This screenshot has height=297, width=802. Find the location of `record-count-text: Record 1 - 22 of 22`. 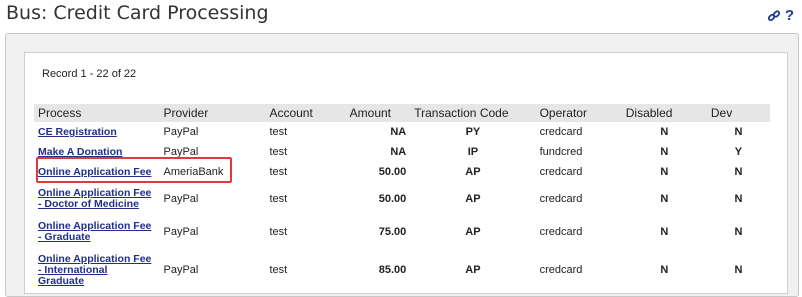

record-count-text: Record 1 - 22 of 22 is located at coordinates (89, 74).